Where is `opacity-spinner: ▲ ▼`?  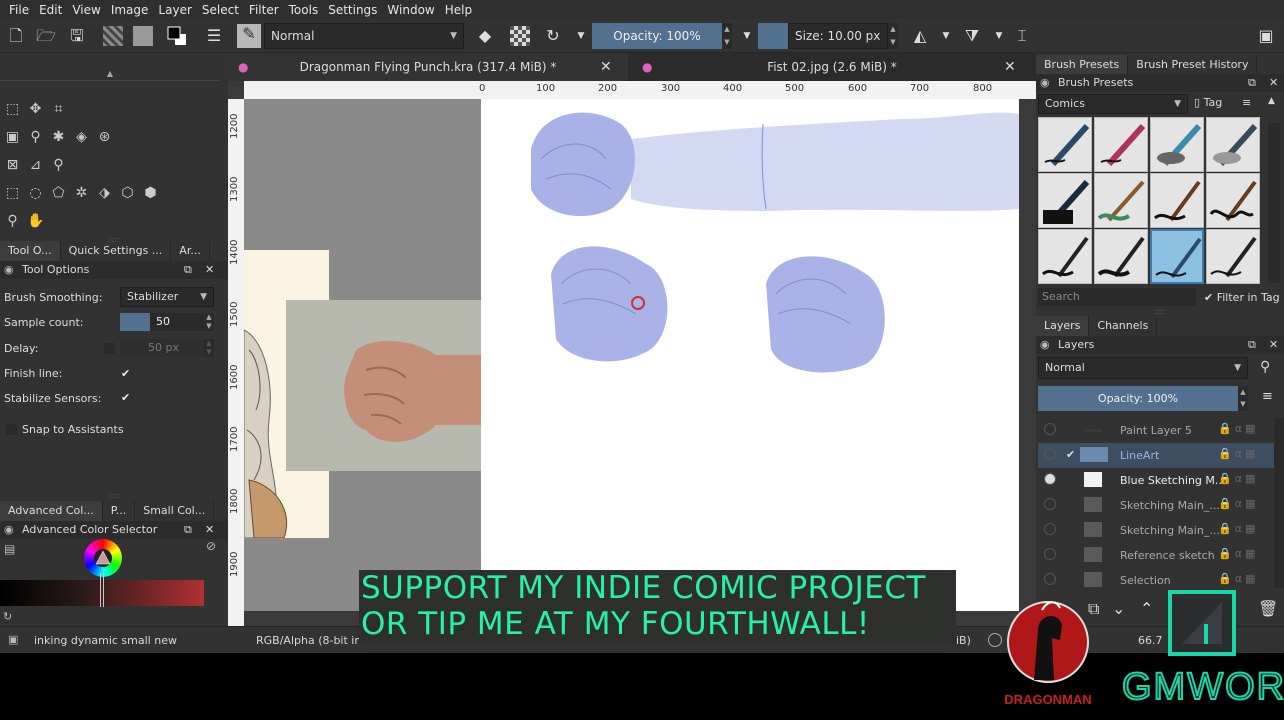
opacity-spinner: ▲ ▼ is located at coordinates (727, 36).